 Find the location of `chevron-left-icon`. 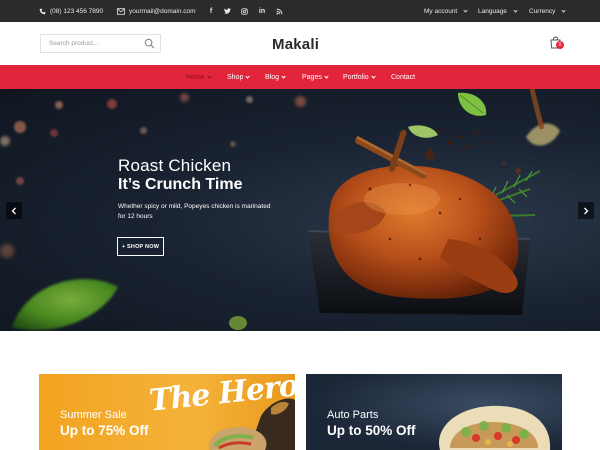

chevron-left-icon is located at coordinates (13, 210).